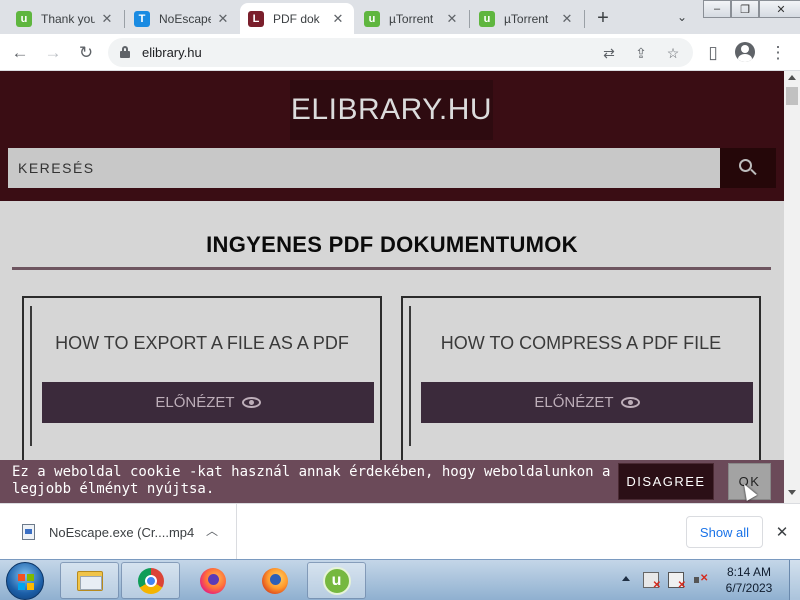 The width and height of the screenshot is (800, 600). What do you see at coordinates (792, 287) in the screenshot?
I see `page-scrollbar` at bounding box center [792, 287].